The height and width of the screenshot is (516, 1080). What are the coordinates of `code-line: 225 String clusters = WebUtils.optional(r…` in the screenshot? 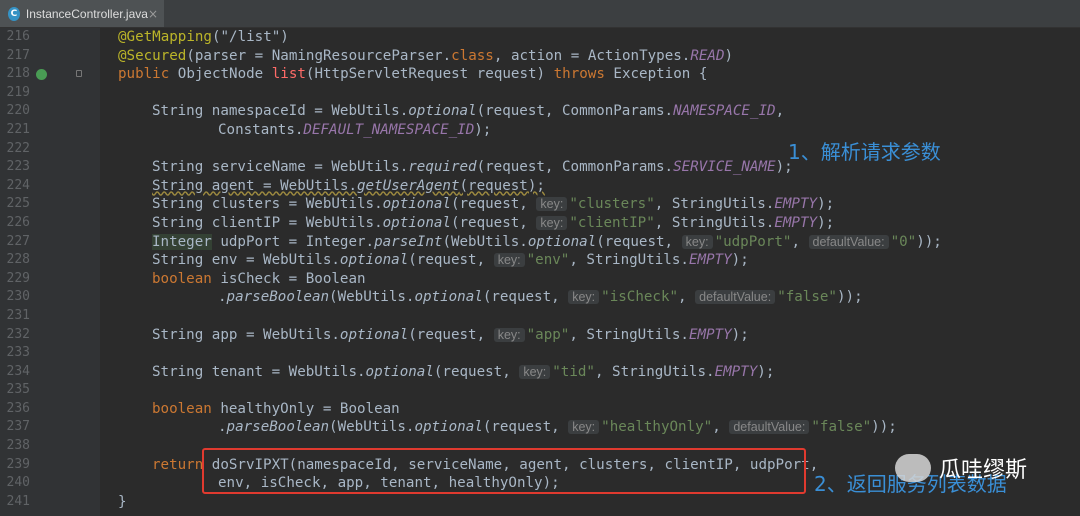 It's located at (540, 204).